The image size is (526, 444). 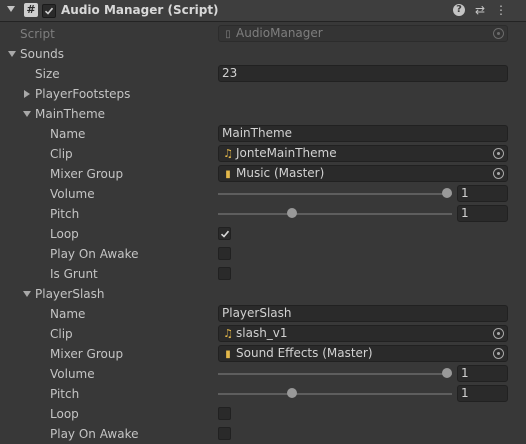 What do you see at coordinates (47, 74) in the screenshot?
I see `size-label: Size` at bounding box center [47, 74].